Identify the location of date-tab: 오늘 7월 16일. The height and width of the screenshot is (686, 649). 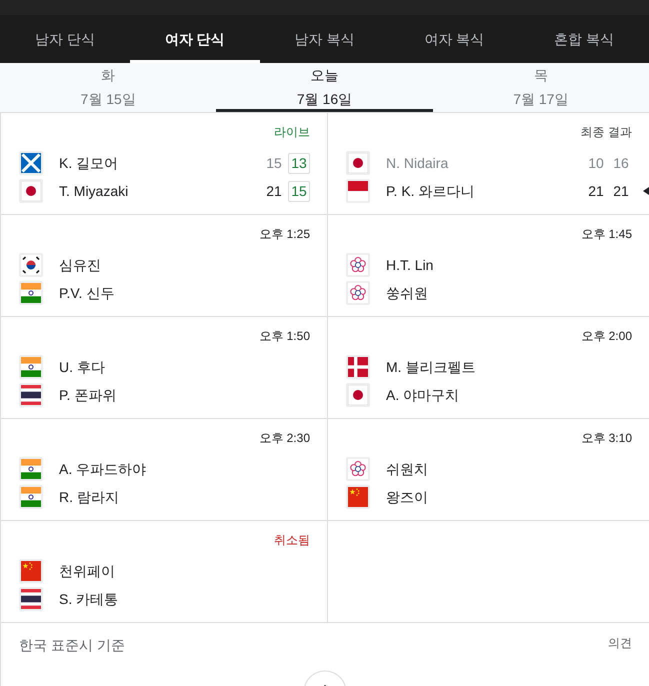
(324, 87).